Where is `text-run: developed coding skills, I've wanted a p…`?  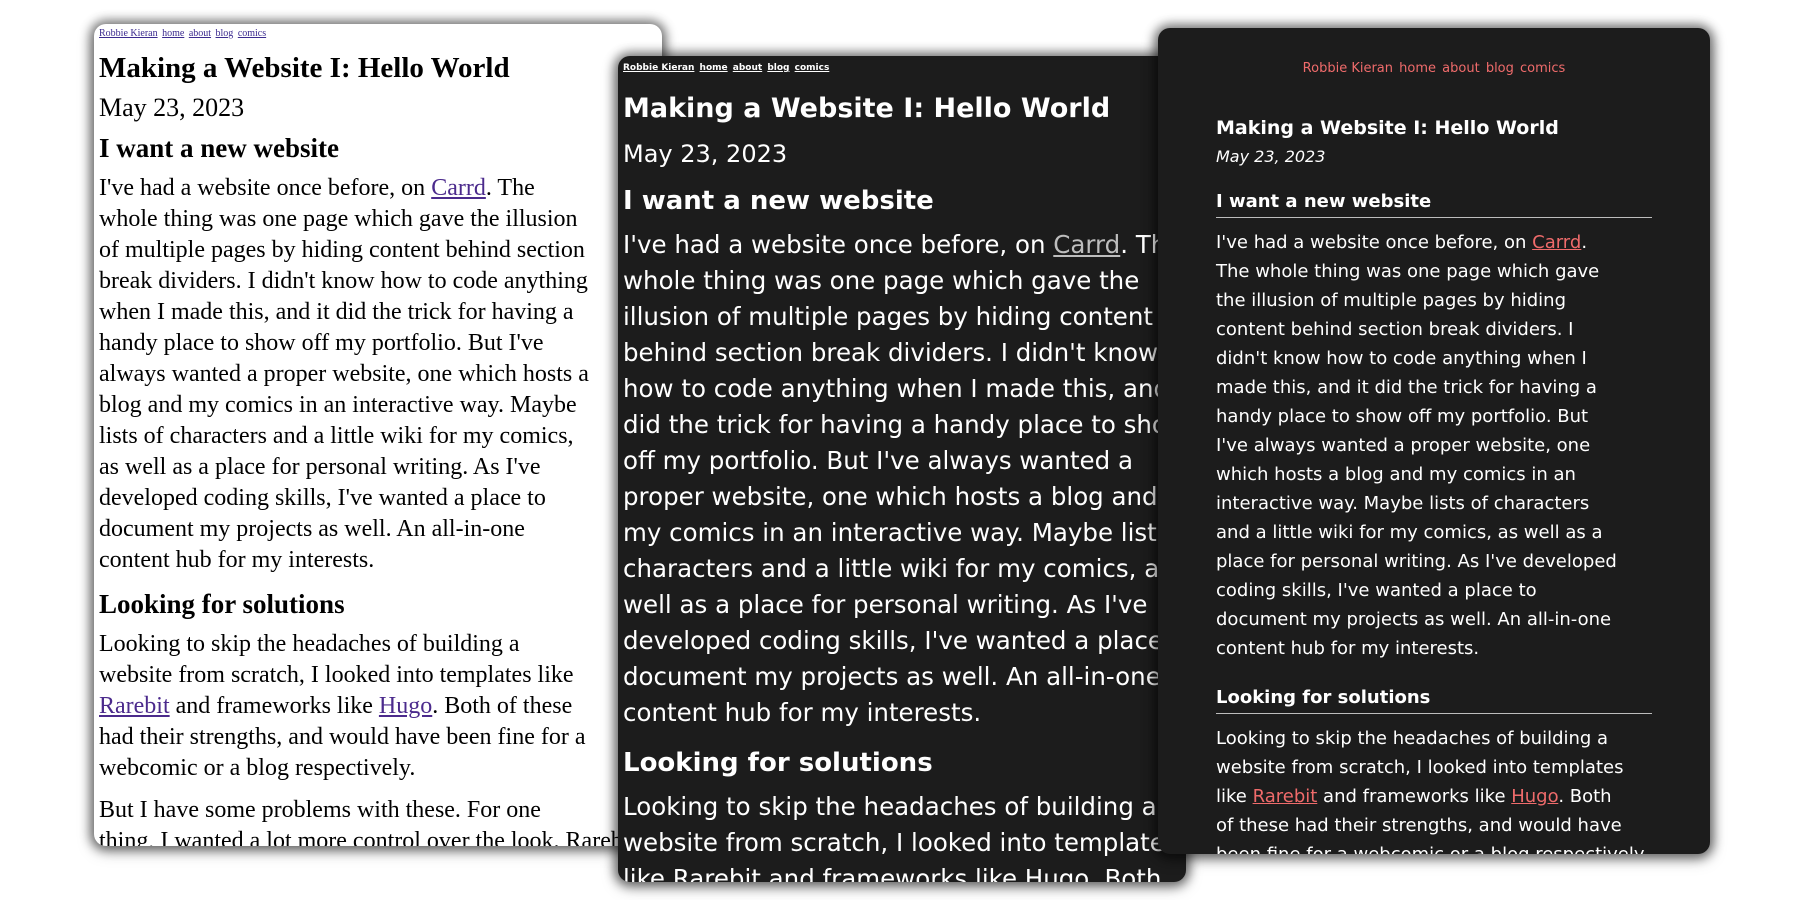 text-run: developed coding skills, I've wanted a p… is located at coordinates (904, 640).